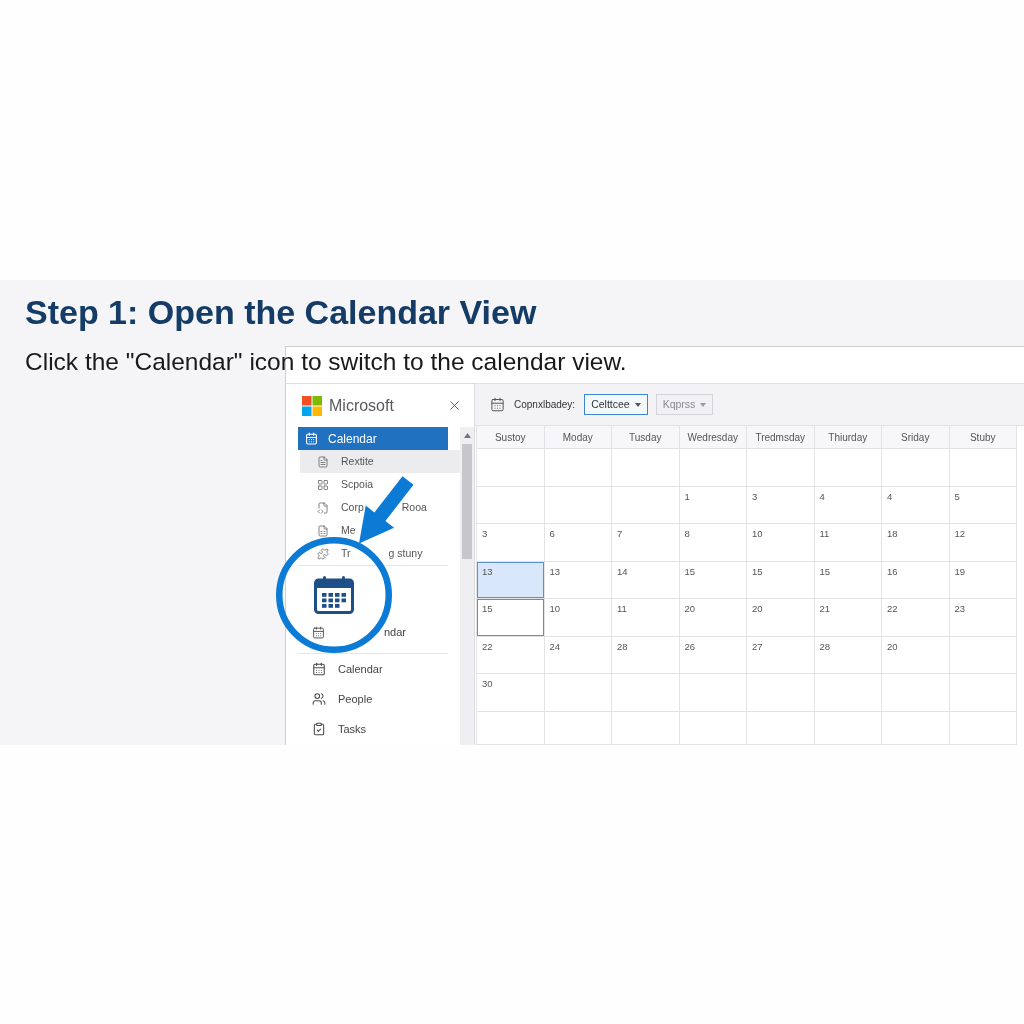 Image resolution: width=1024 pixels, height=1024 pixels. I want to click on dropdown: Celttcee, so click(616, 404).